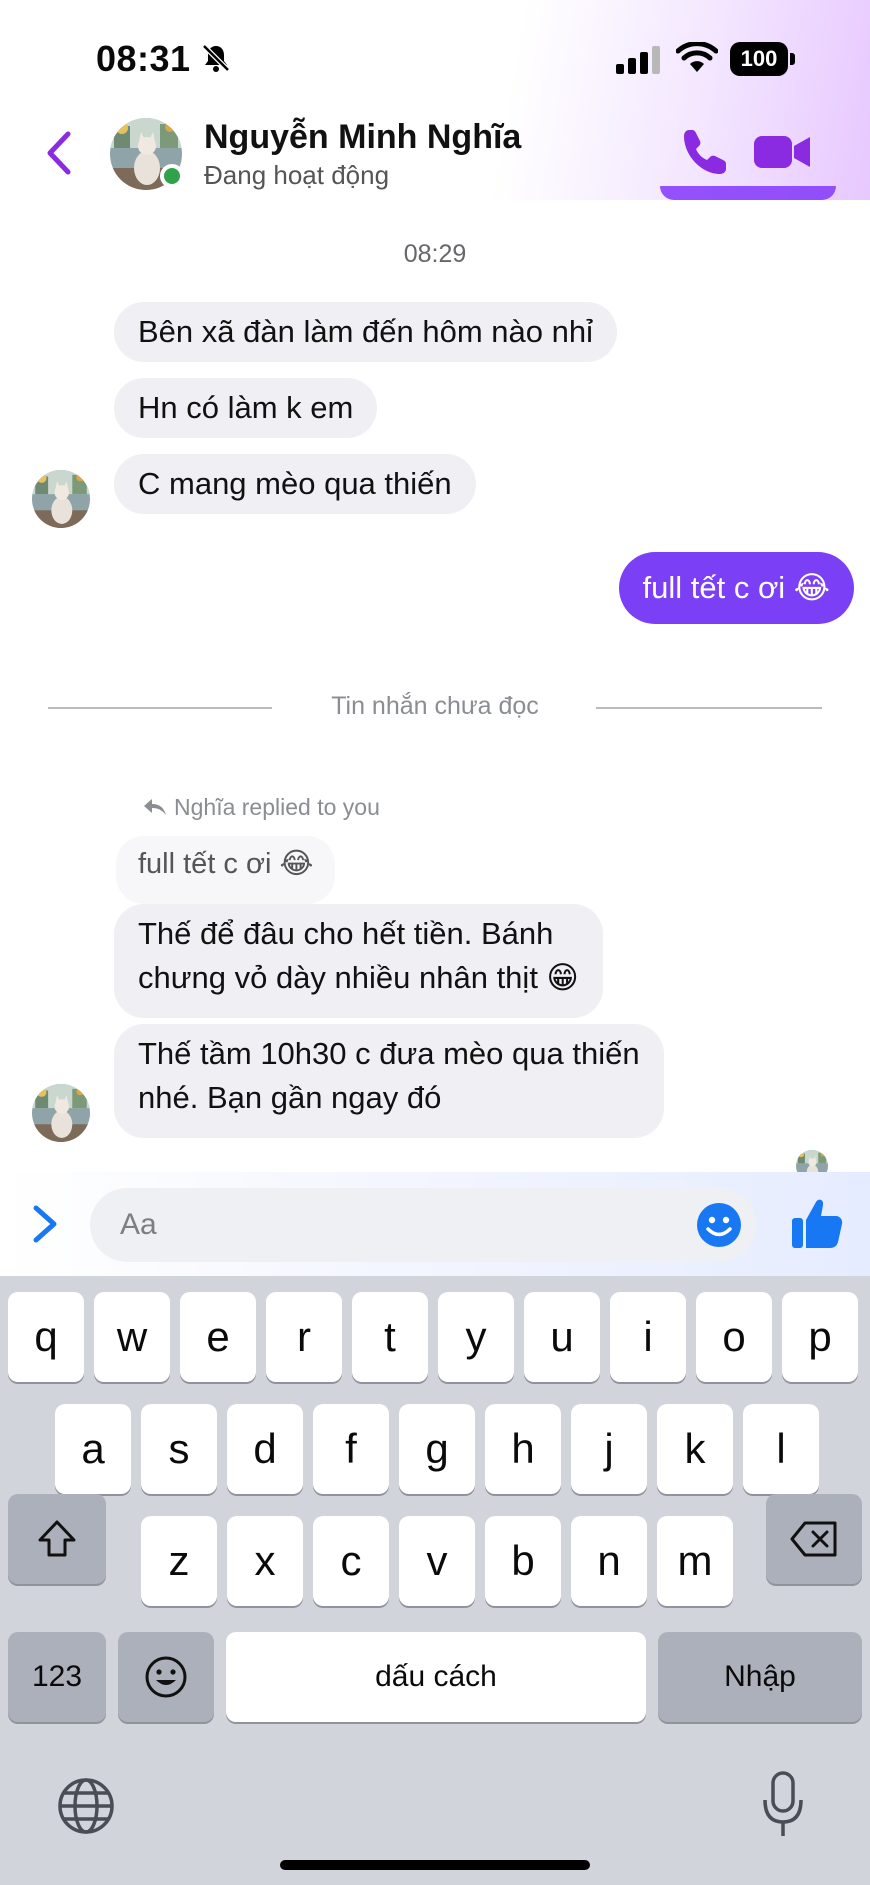  Describe the element at coordinates (781, 1449) in the screenshot. I see `key-l: l` at that location.